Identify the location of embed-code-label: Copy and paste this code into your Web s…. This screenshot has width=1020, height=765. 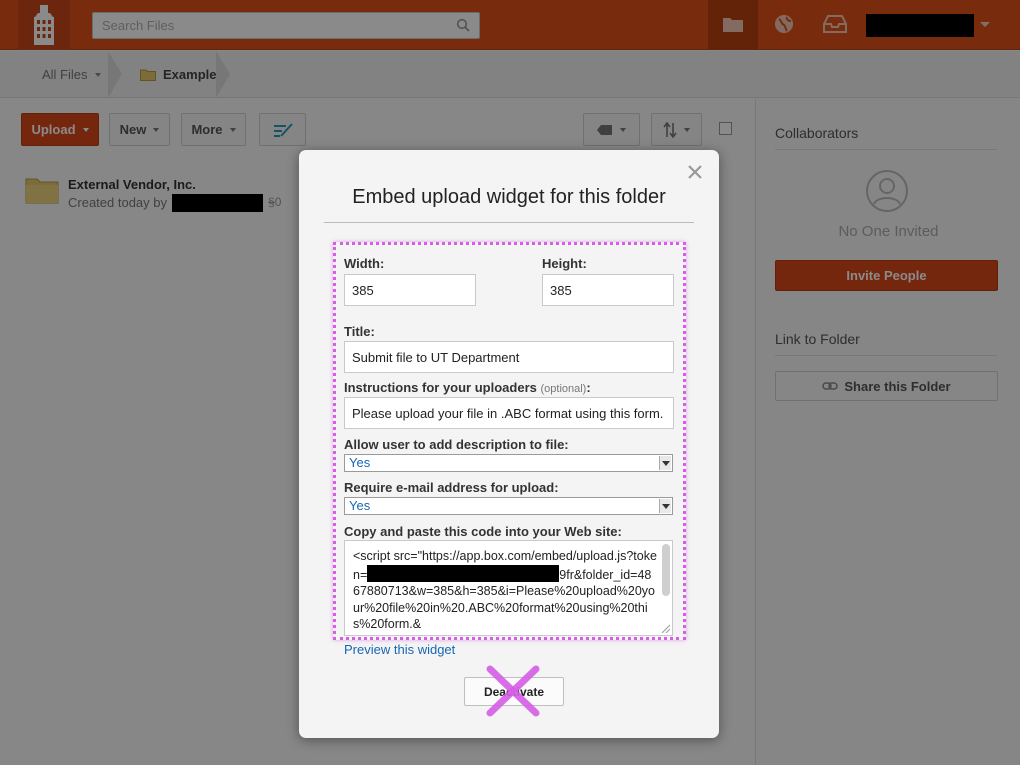
(483, 531).